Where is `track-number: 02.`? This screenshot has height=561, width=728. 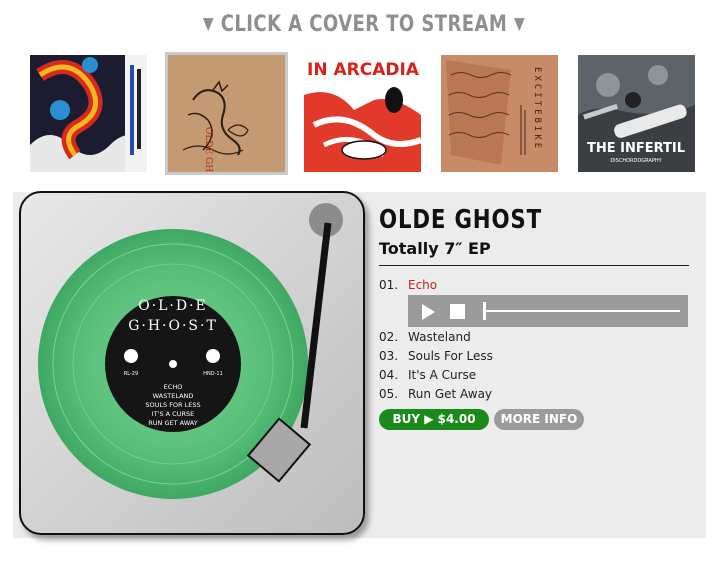 track-number: 02. is located at coordinates (389, 337).